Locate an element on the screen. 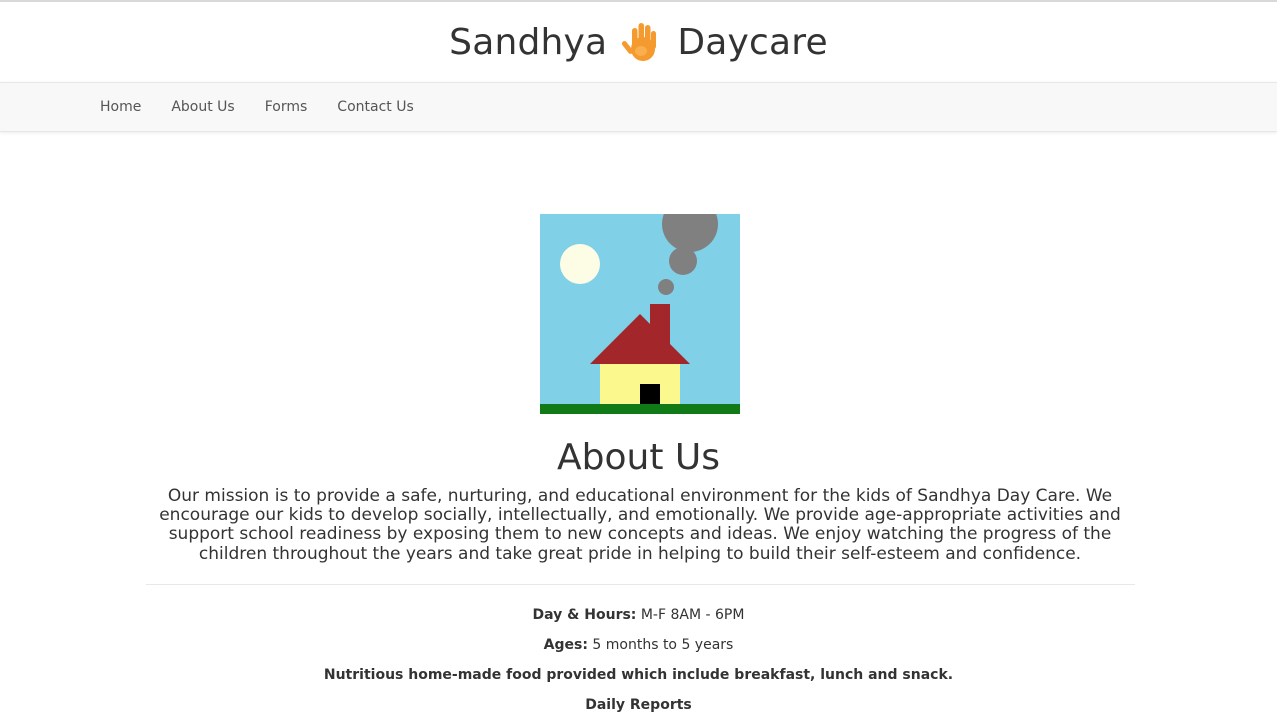  nav-list: Home About Us Forms Contact Us is located at coordinates (257, 107).